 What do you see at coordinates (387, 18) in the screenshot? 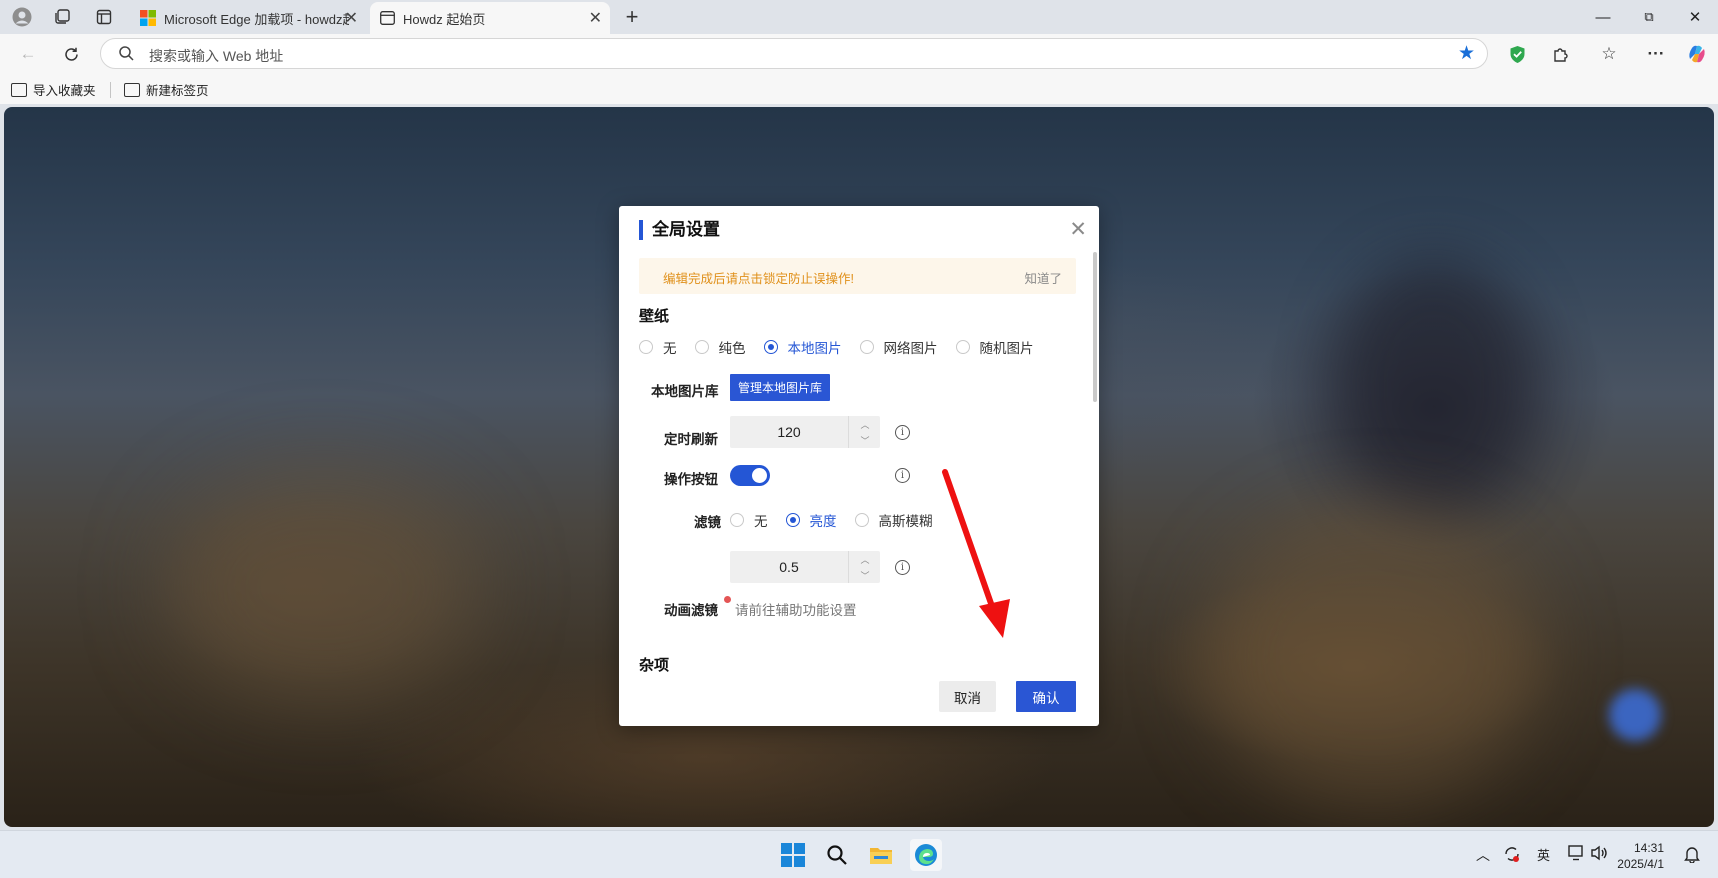
I see `page-icon` at bounding box center [387, 18].